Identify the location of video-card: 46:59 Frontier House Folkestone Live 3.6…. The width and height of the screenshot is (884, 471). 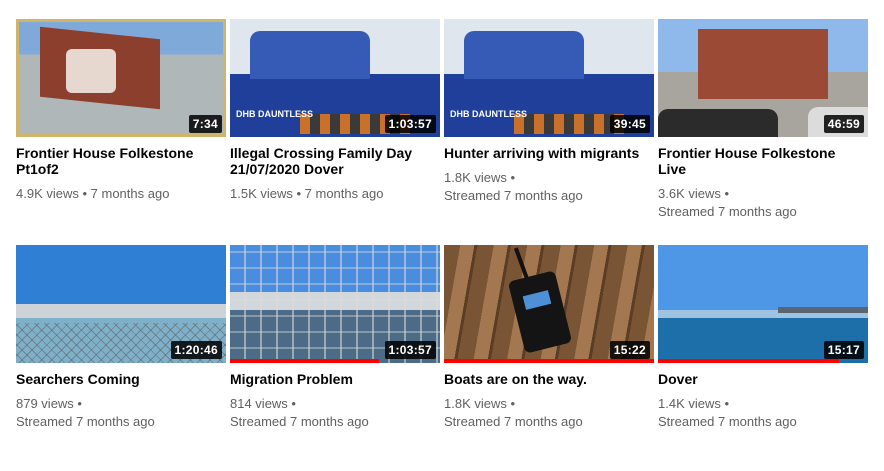
(763, 132).